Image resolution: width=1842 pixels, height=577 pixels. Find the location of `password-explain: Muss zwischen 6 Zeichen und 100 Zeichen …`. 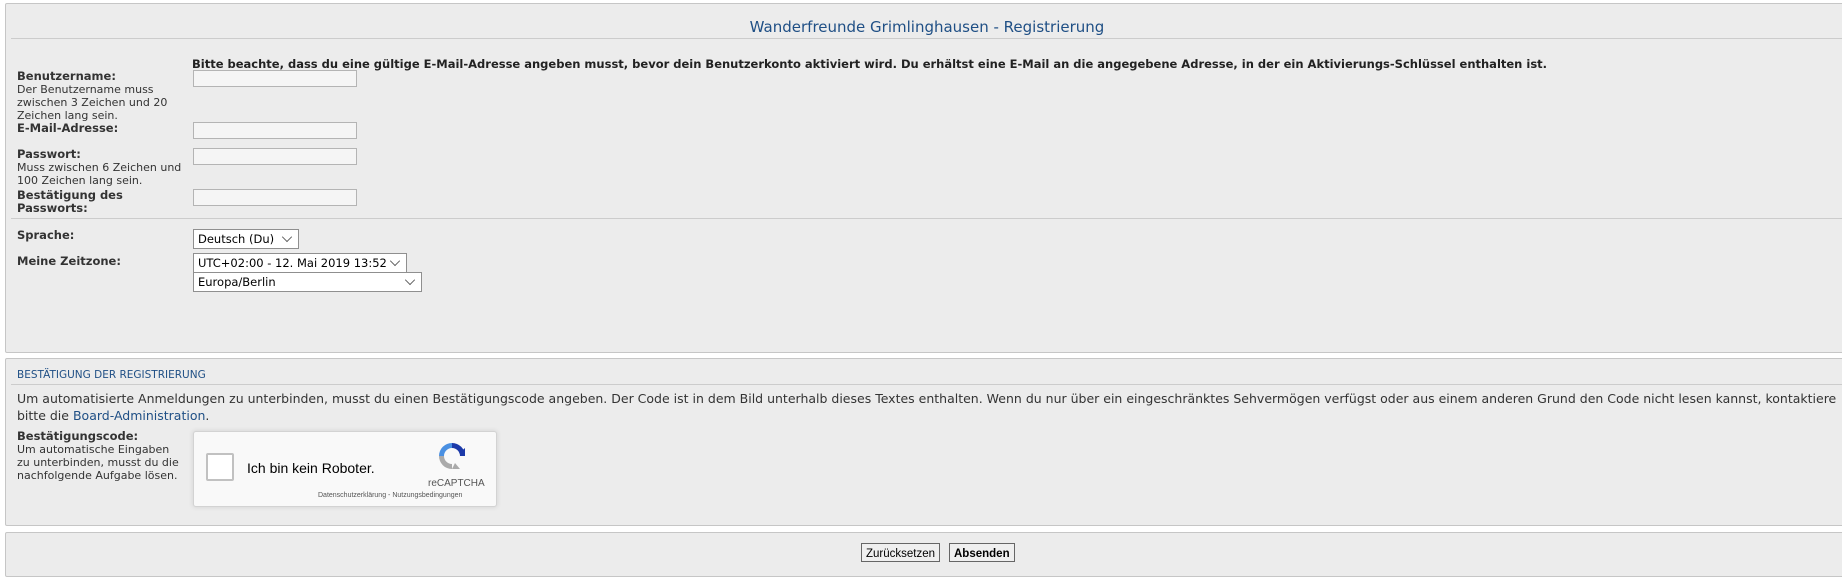

password-explain: Muss zwischen 6 Zeichen und 100 Zeichen … is located at coordinates (99, 174).